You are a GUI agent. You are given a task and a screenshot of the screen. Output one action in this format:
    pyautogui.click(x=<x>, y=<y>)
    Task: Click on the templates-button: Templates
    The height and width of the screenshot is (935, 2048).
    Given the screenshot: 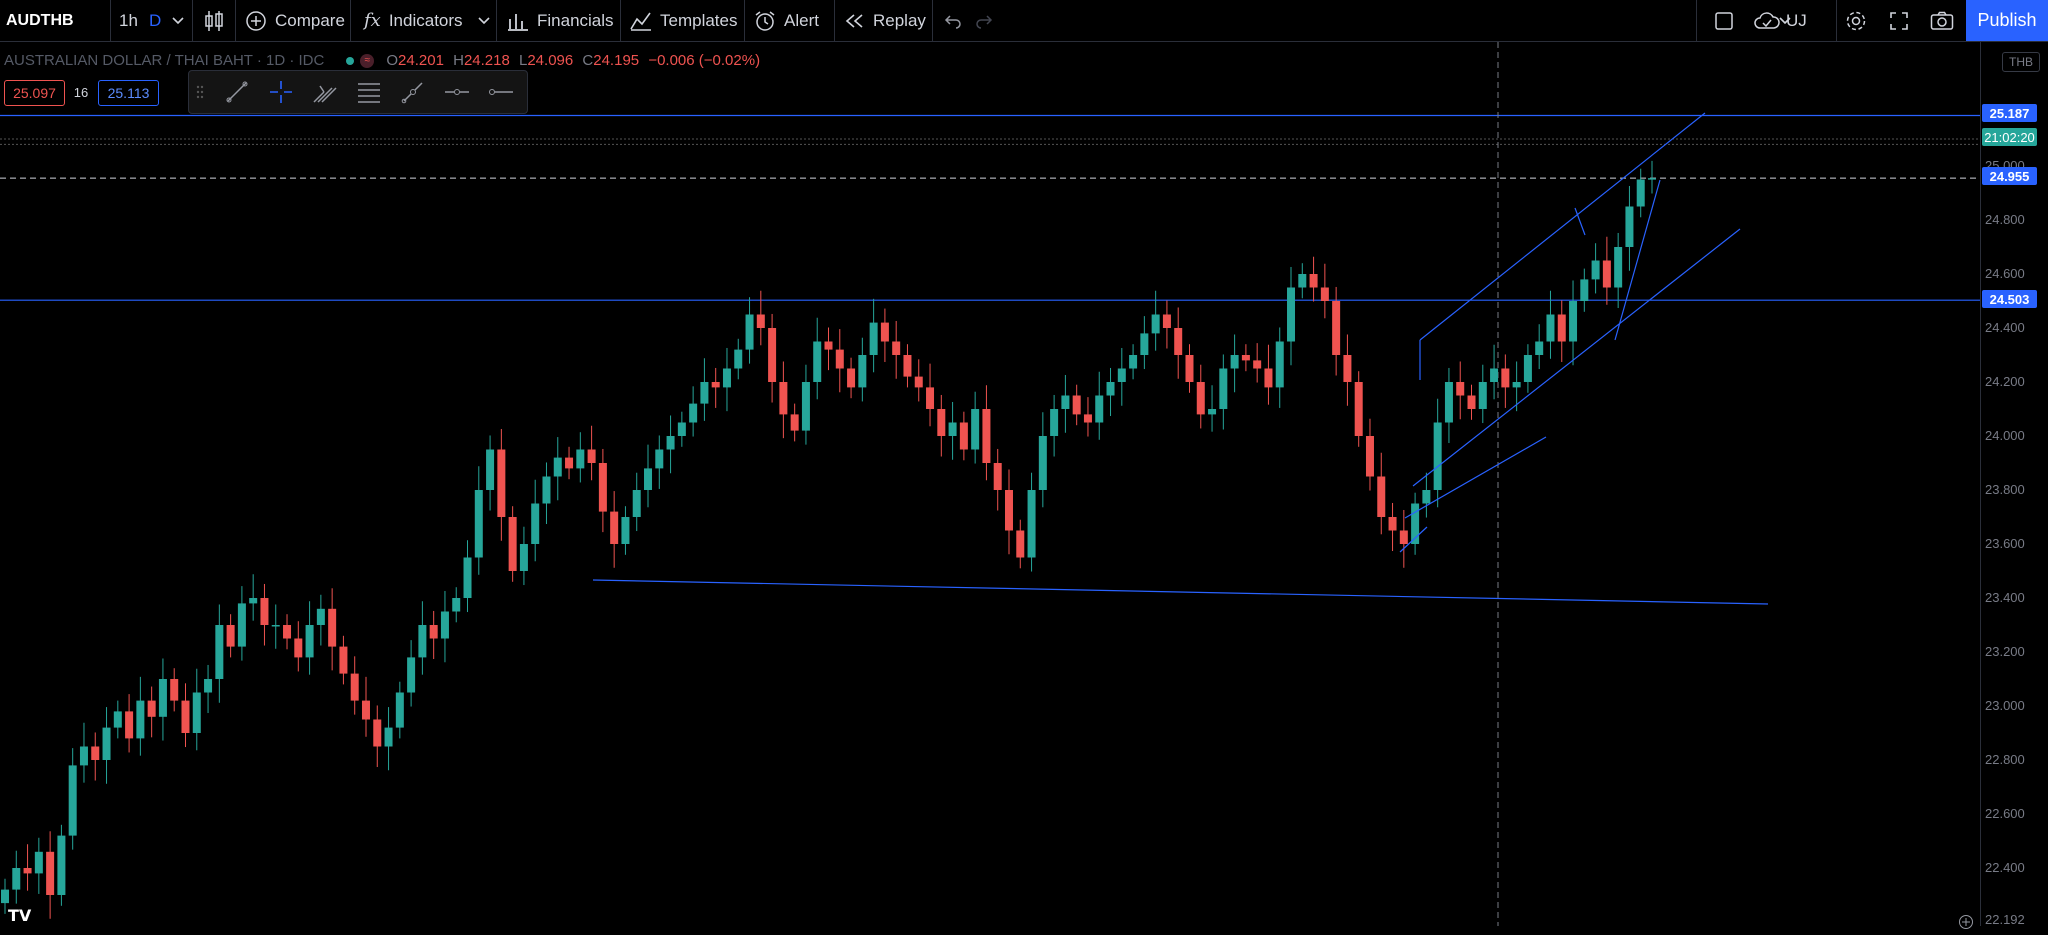 What is the action you would take?
    pyautogui.click(x=683, y=20)
    